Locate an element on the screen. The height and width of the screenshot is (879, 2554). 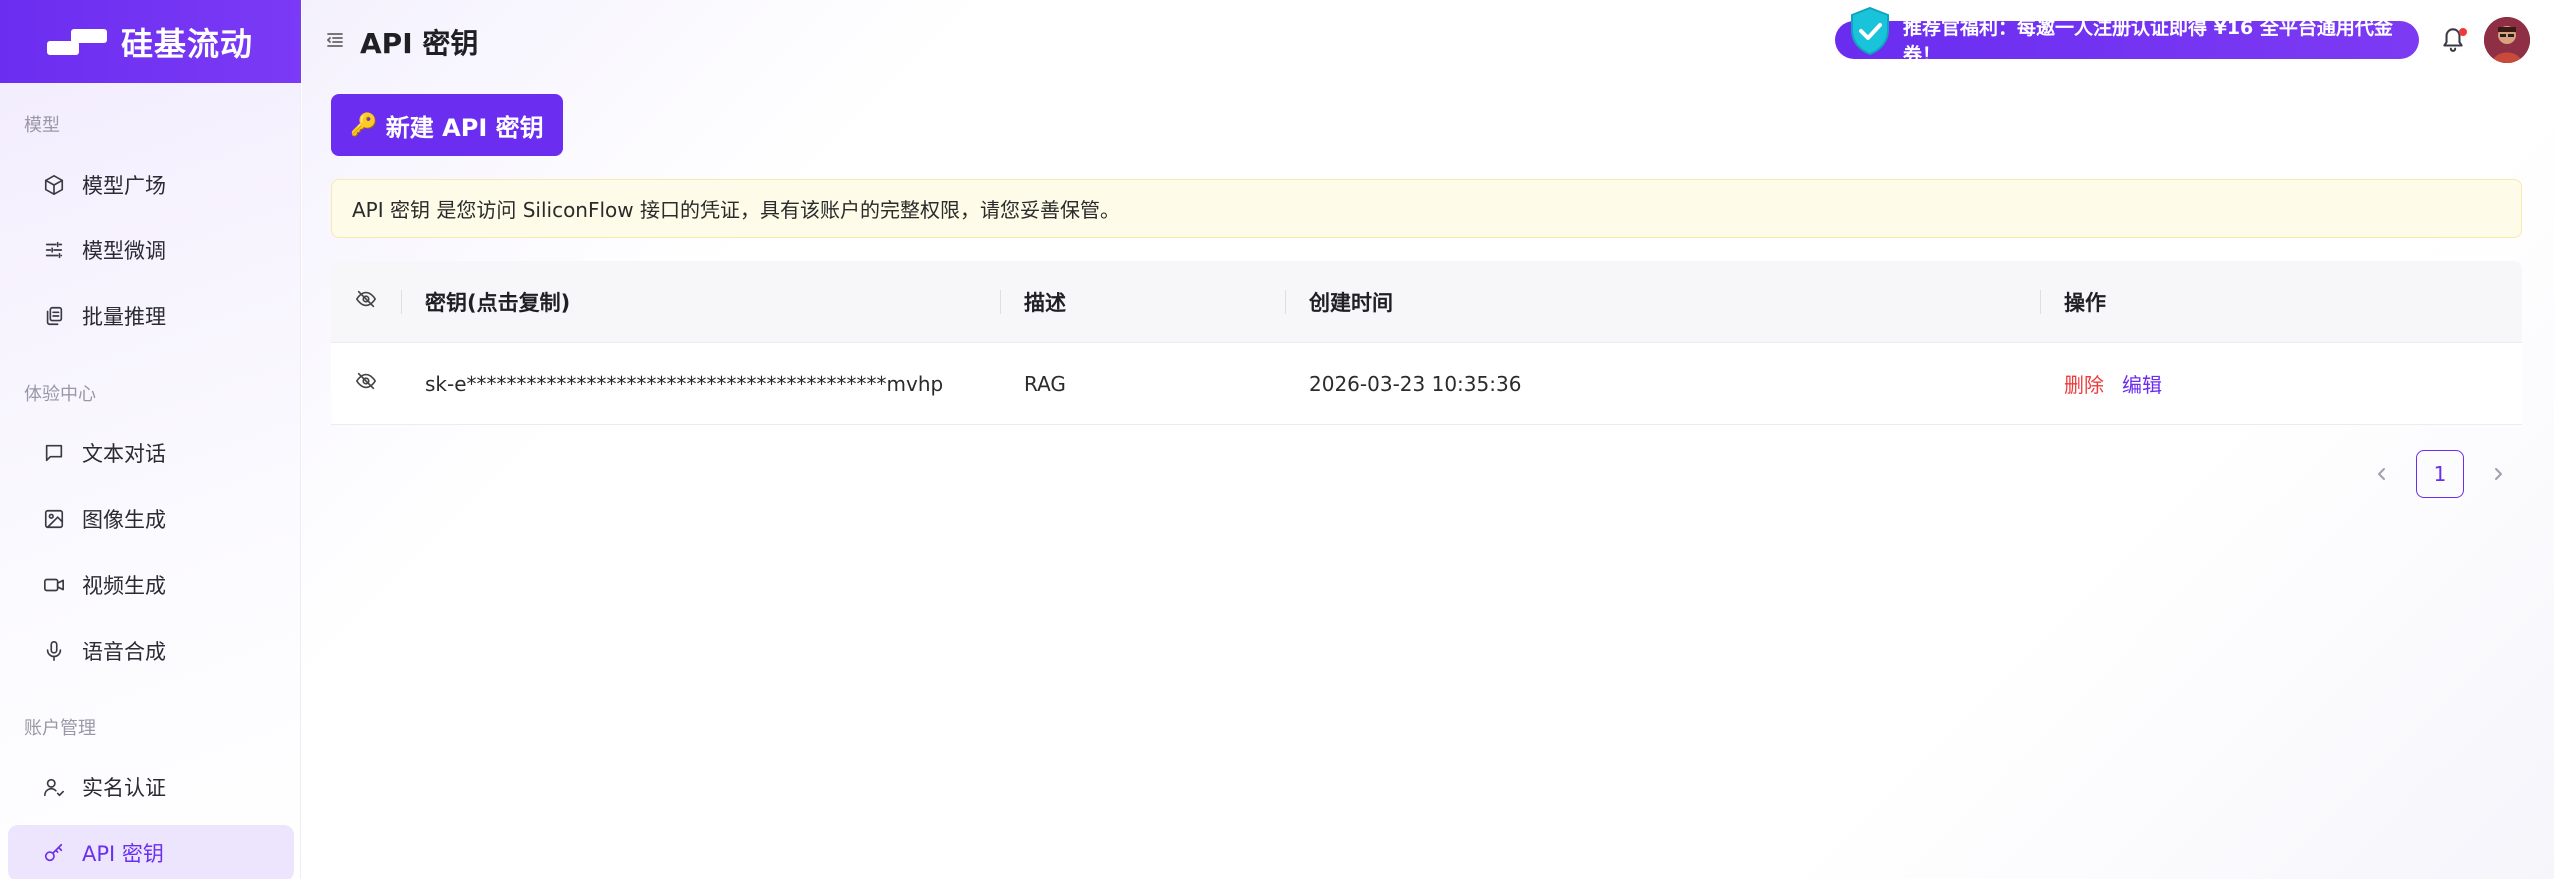
sidebar-item-model-square: 模型广场 is located at coordinates (151, 185).